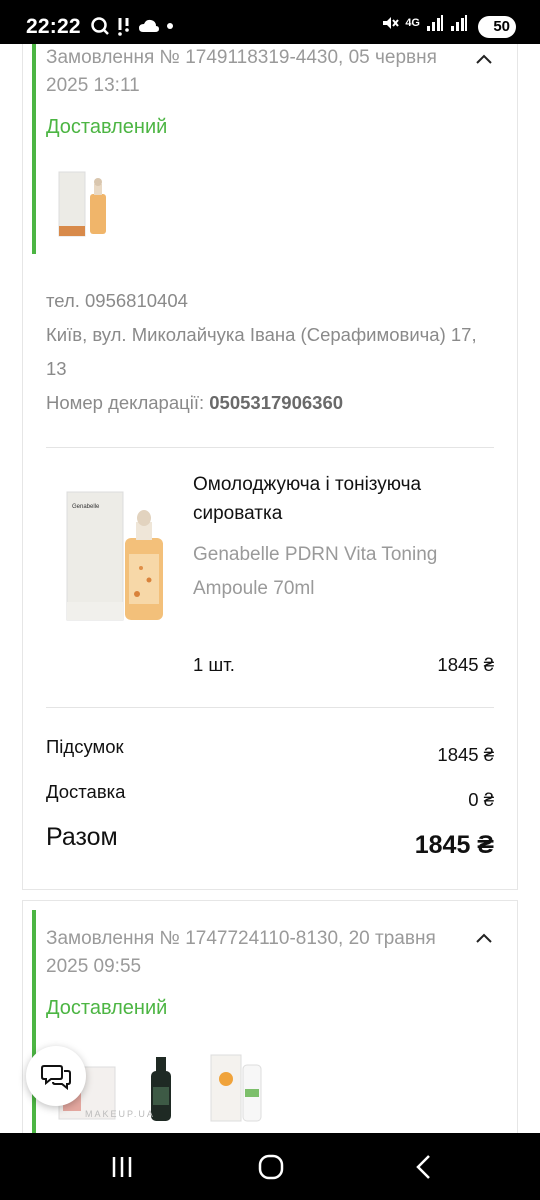  I want to click on product-image: Genabelle, so click(118, 554).